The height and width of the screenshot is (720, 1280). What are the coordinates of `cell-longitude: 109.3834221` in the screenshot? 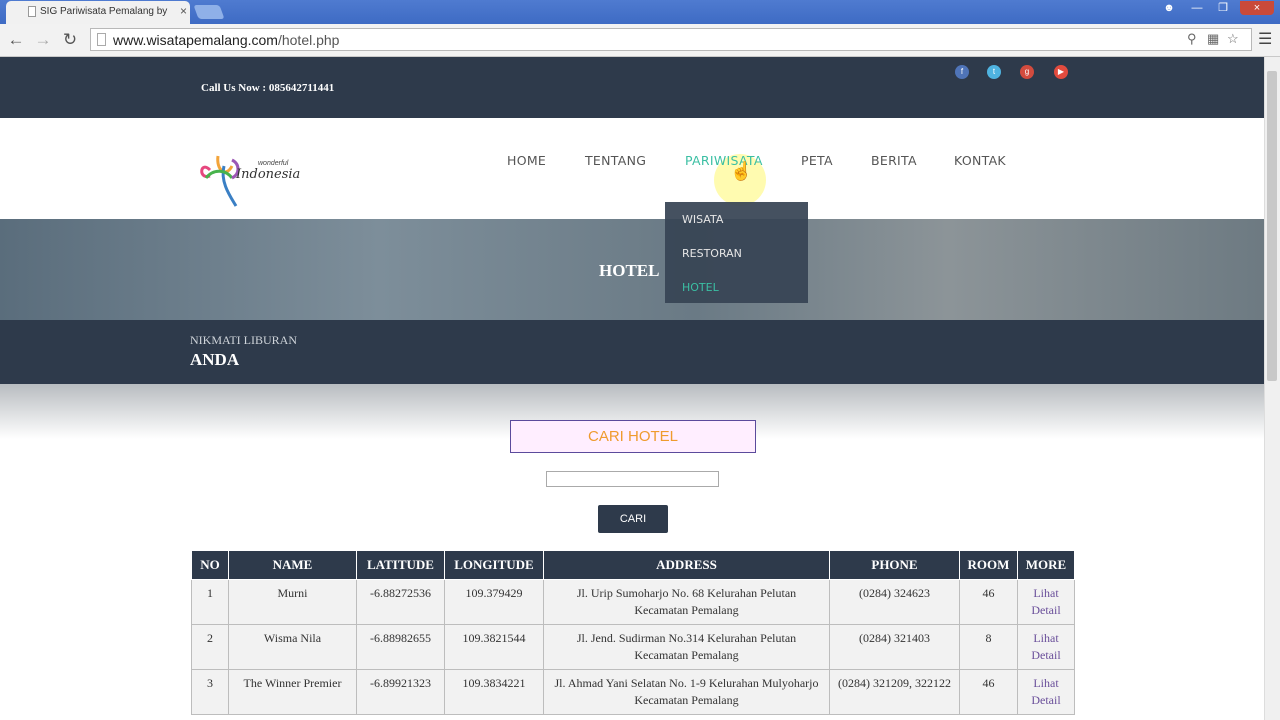 It's located at (494, 692).